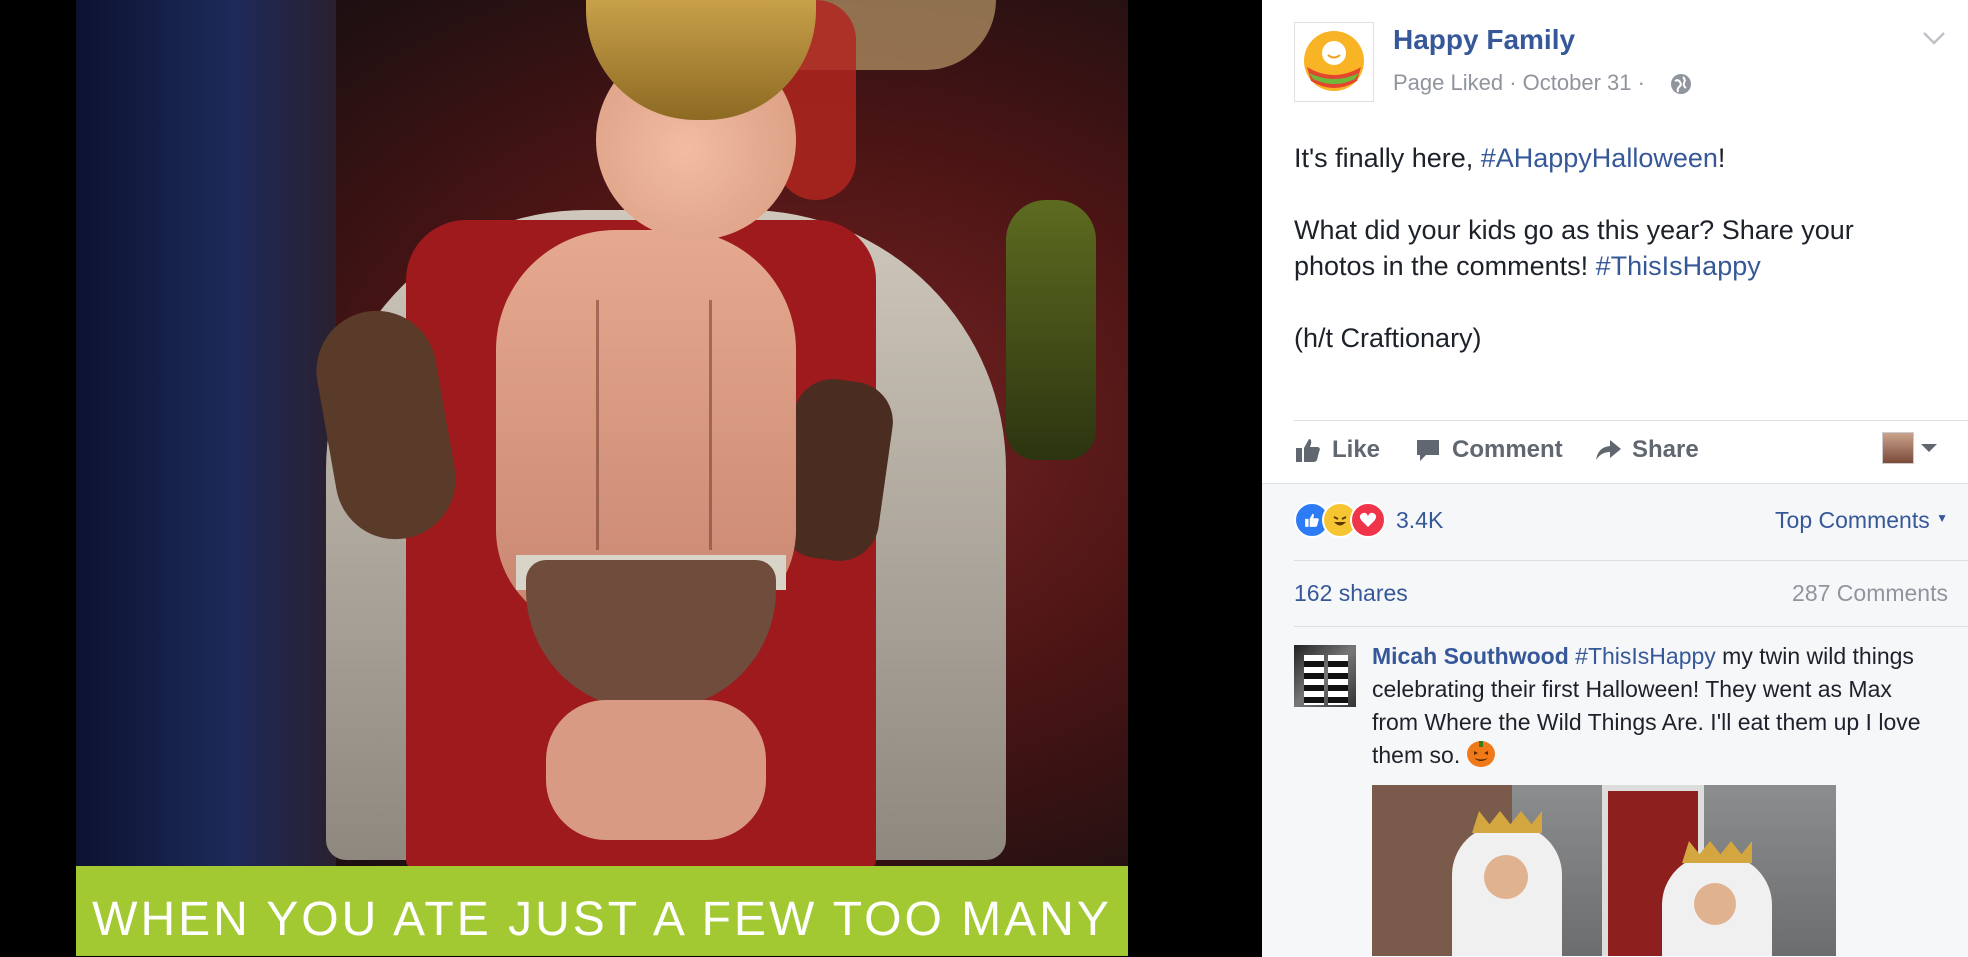 The width and height of the screenshot is (1968, 957). What do you see at coordinates (1519, 82) in the screenshot?
I see `post-meta: Page Liked · October 31 ·` at bounding box center [1519, 82].